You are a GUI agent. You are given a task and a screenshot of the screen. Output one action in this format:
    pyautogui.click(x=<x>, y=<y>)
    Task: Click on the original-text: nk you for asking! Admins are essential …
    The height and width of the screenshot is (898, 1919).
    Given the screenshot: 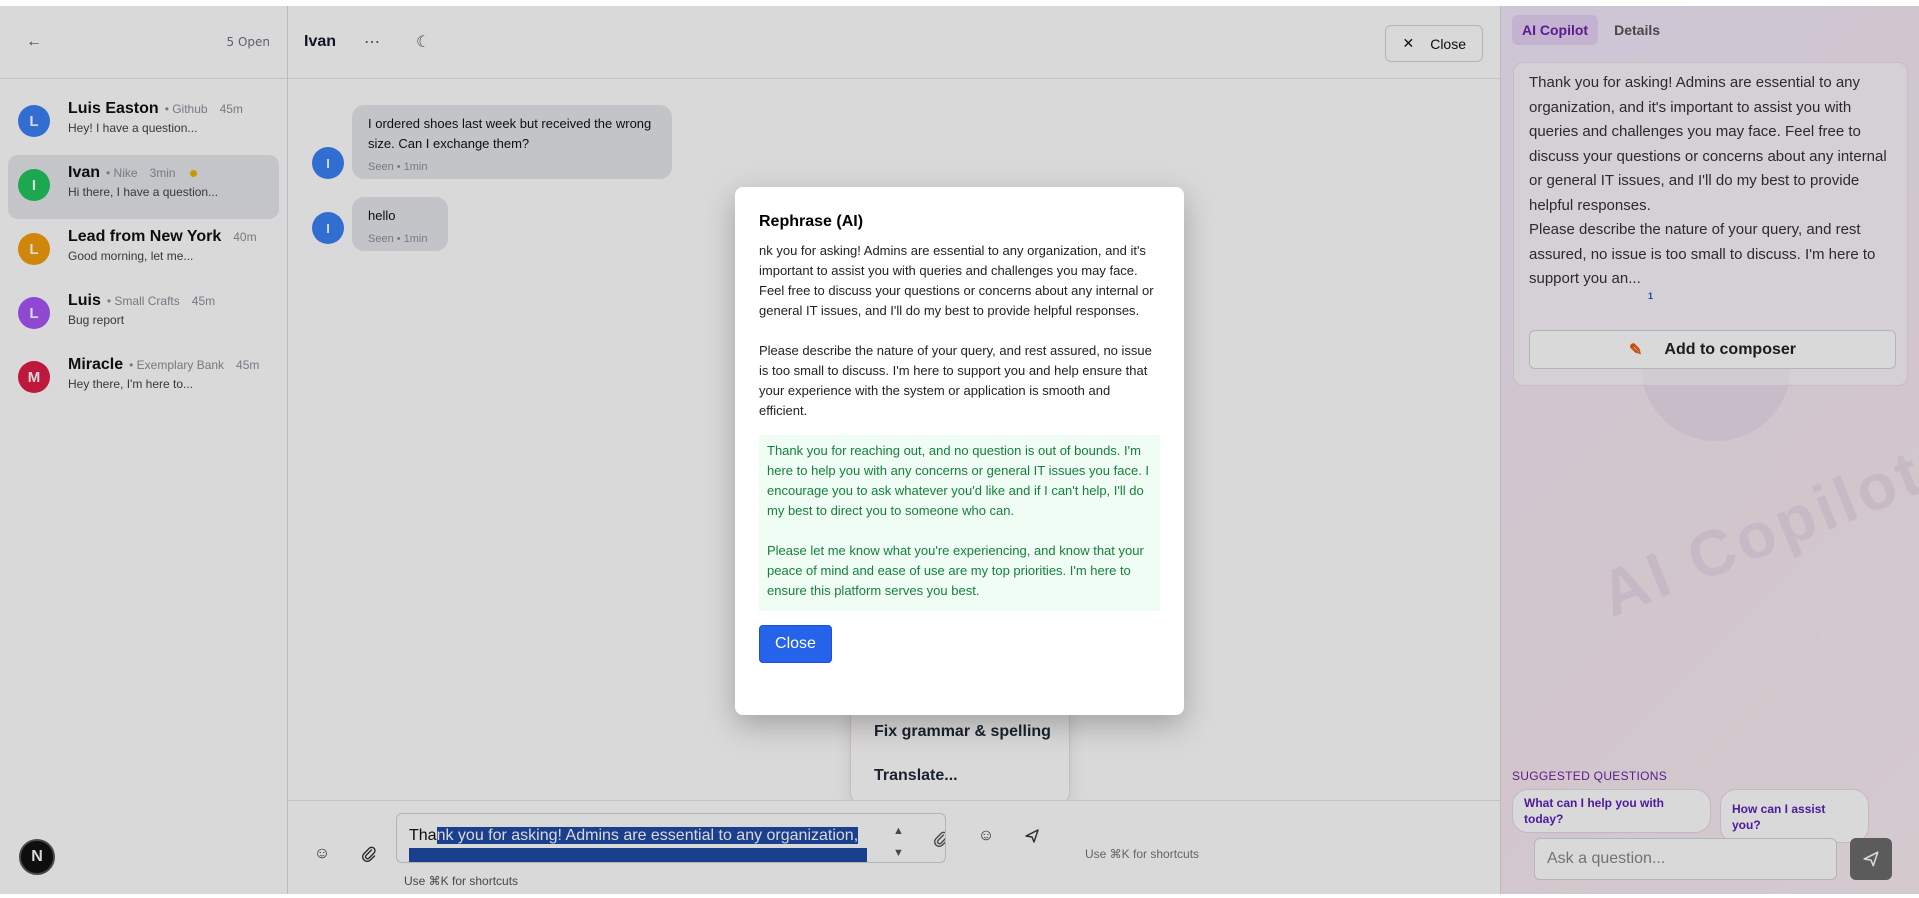 What is the action you would take?
    pyautogui.click(x=956, y=330)
    